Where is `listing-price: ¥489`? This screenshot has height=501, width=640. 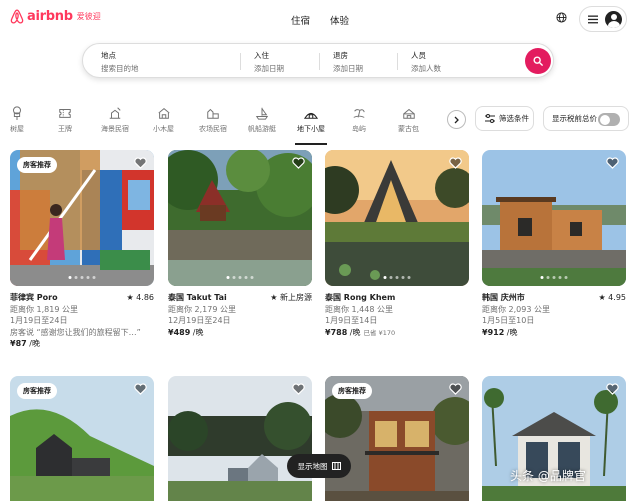
listing-price: ¥489 is located at coordinates (179, 332).